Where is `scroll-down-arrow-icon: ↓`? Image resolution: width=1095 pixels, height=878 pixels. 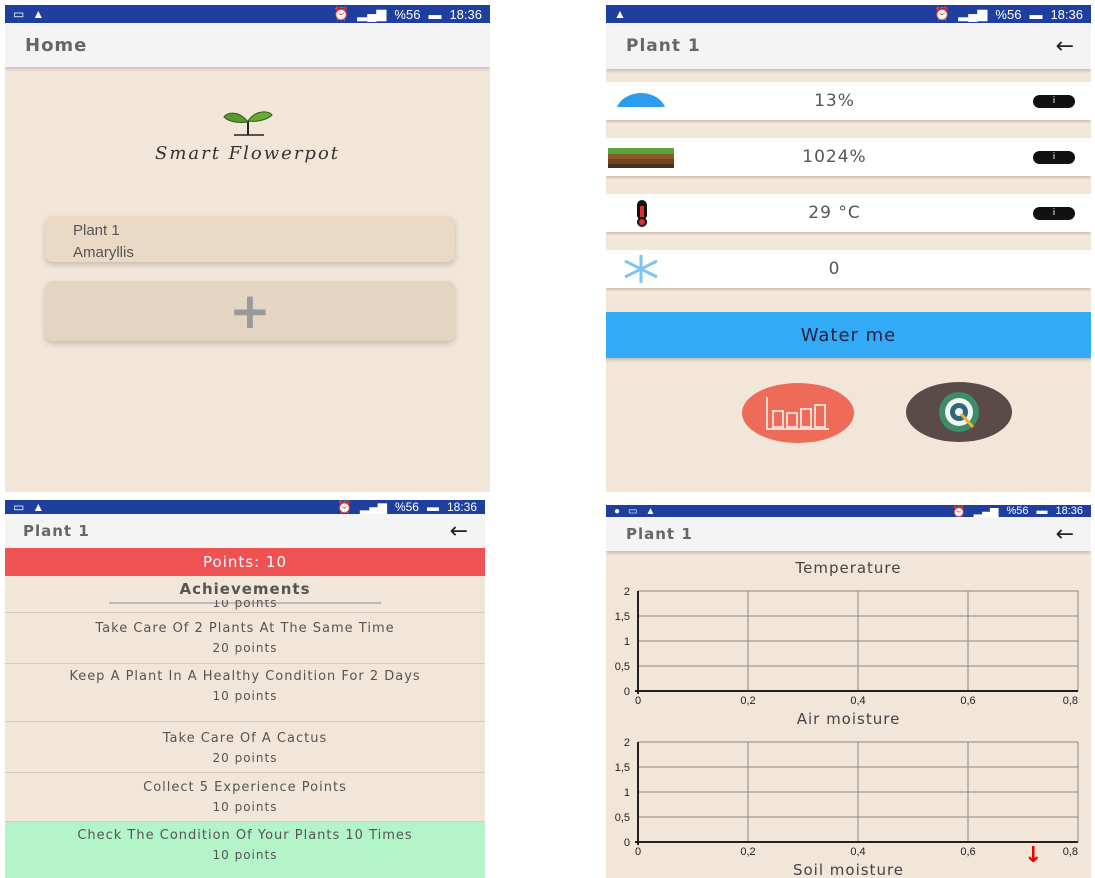
scroll-down-arrow-icon: ↓ is located at coordinates (1033, 855).